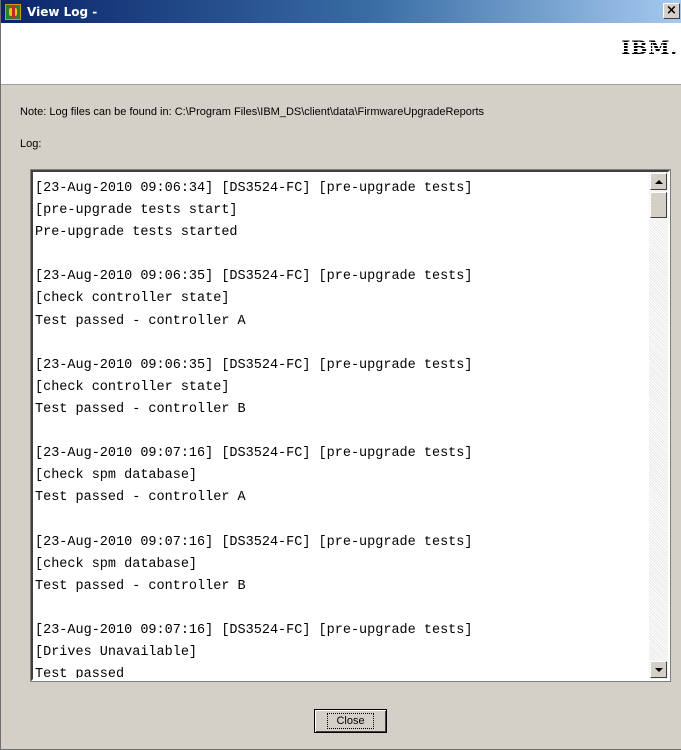 The image size is (681, 750). I want to click on scroll-down-button, so click(658, 669).